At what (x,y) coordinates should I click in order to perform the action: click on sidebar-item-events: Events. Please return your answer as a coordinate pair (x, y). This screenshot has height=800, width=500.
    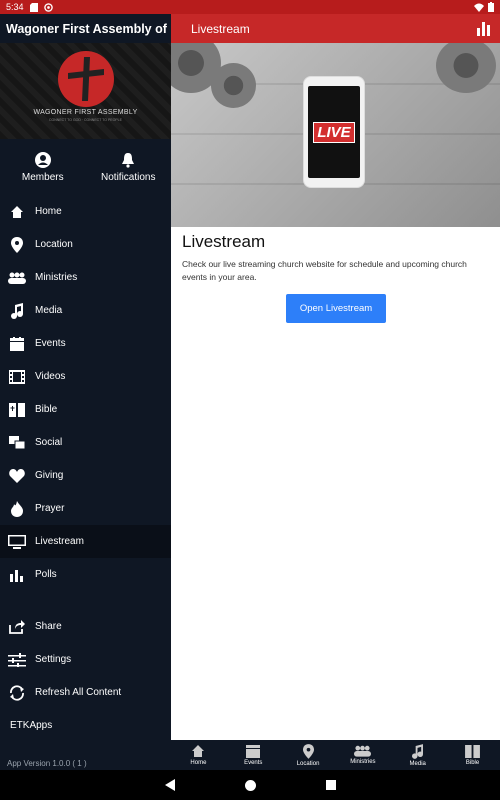
    Looking at the image, I should click on (85, 343).